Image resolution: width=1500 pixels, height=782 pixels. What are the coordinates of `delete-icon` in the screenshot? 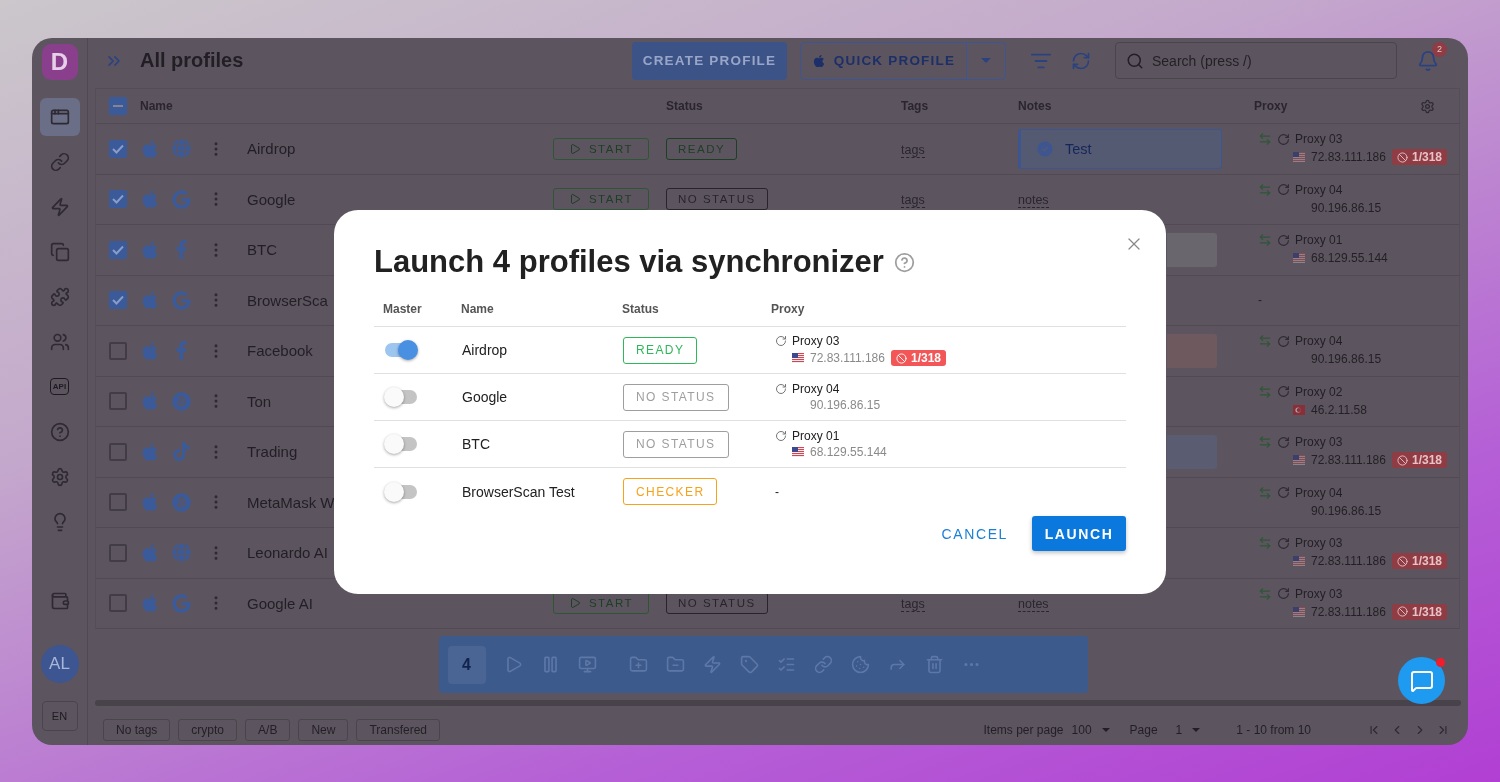 It's located at (934, 665).